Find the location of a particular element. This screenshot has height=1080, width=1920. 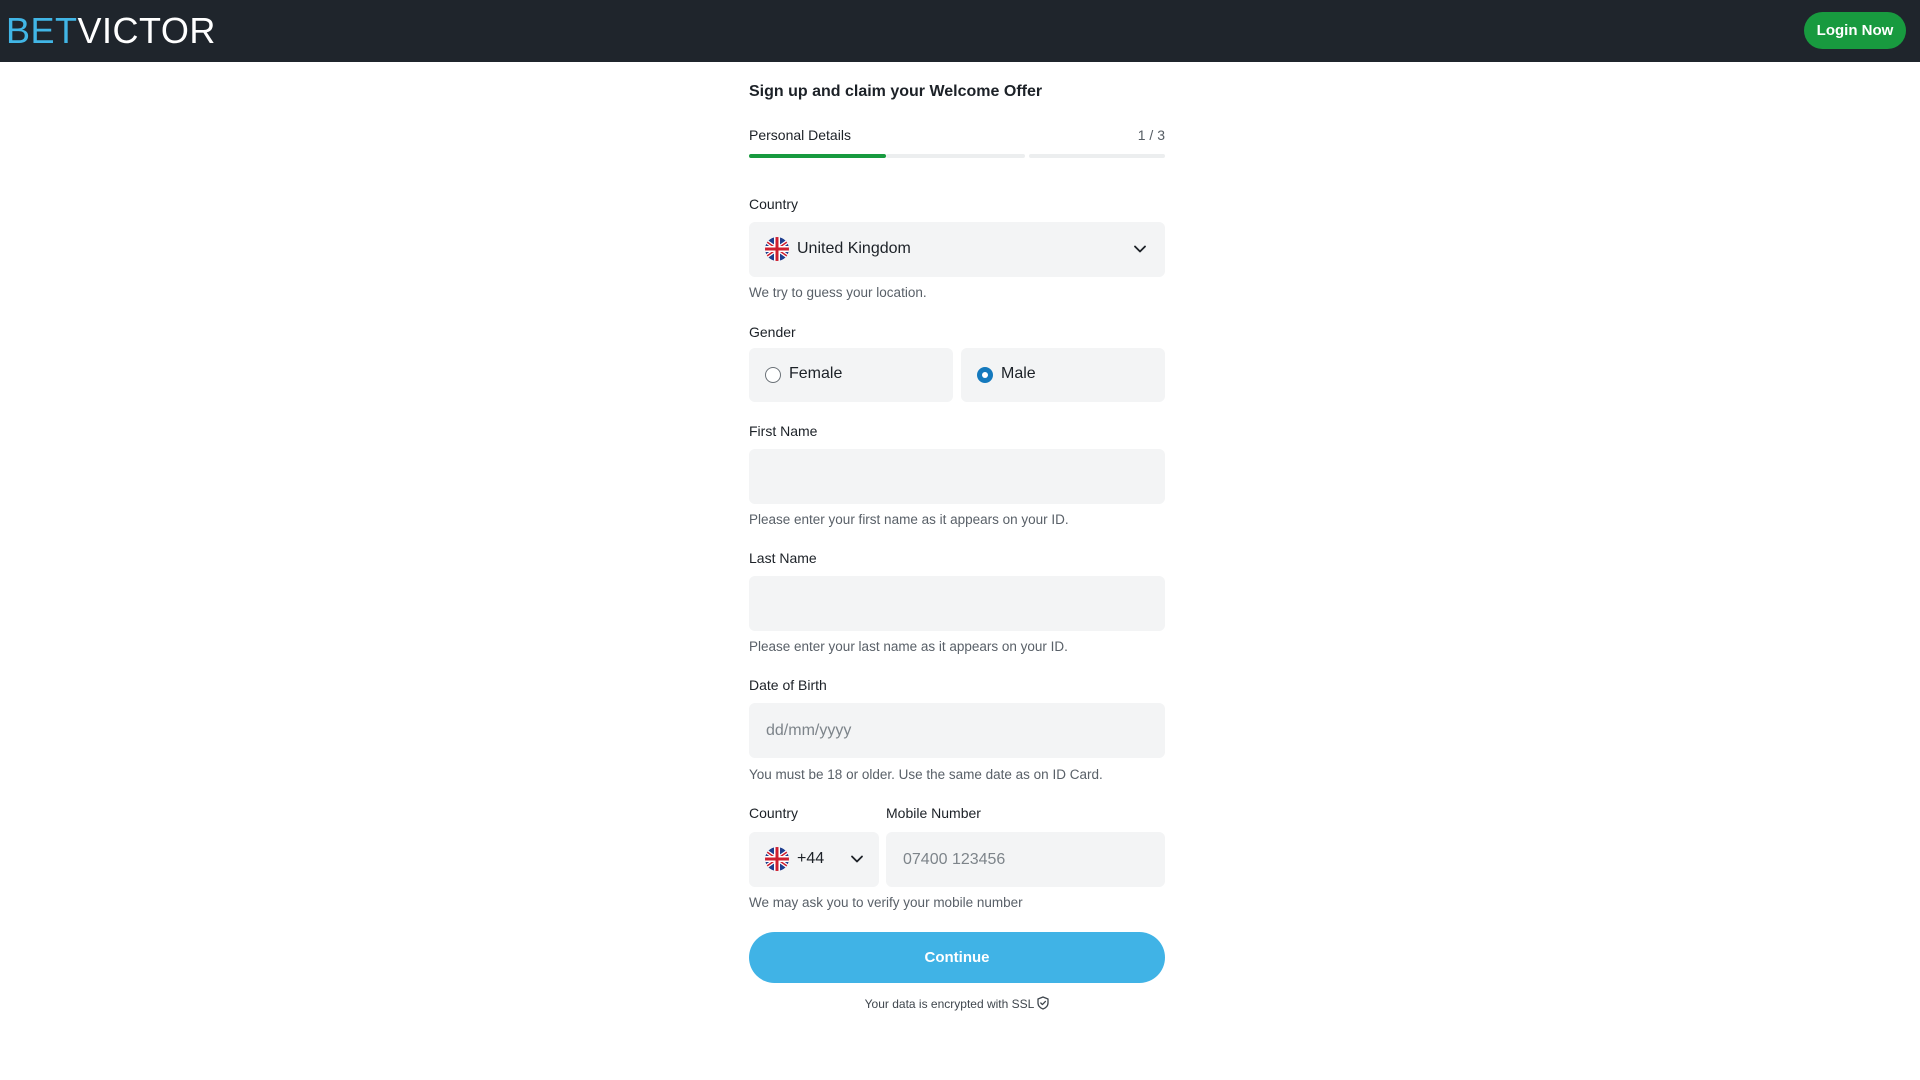

radio-female-icon is located at coordinates (773, 375).